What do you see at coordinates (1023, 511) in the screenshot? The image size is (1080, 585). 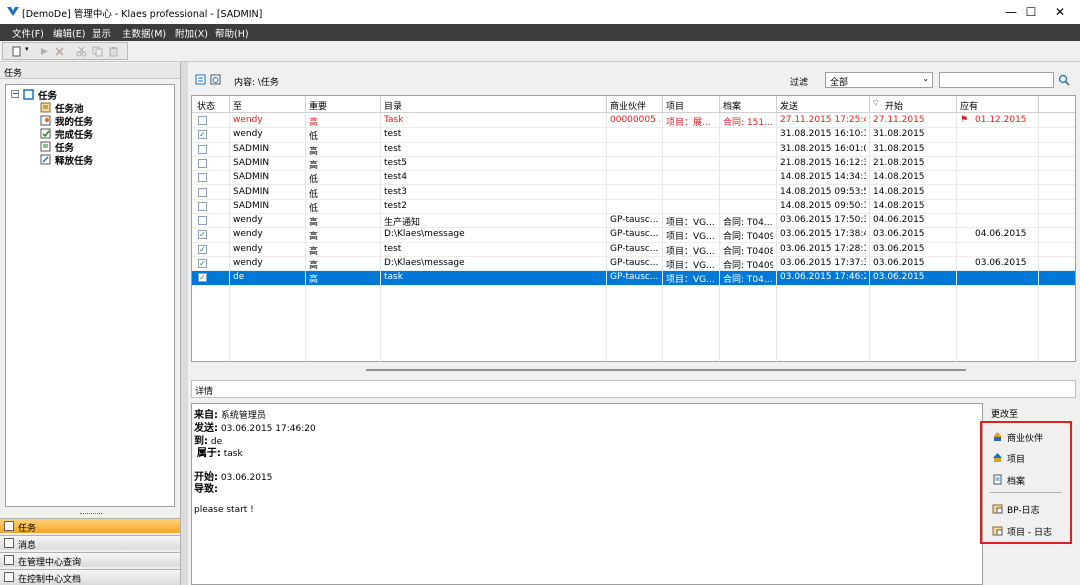 I see `link-bp-log-label: BP-日志` at bounding box center [1023, 511].